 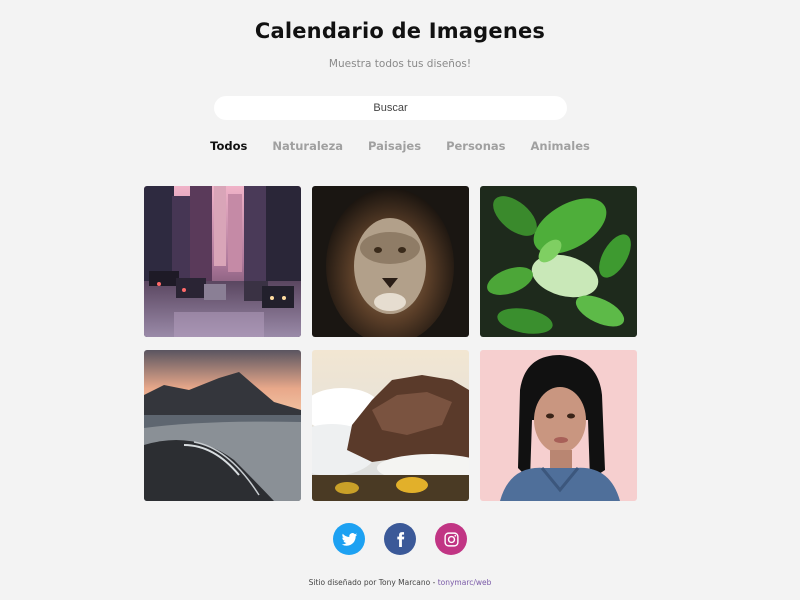 I want to click on filter-tab-todos: Todos, so click(x=228, y=146).